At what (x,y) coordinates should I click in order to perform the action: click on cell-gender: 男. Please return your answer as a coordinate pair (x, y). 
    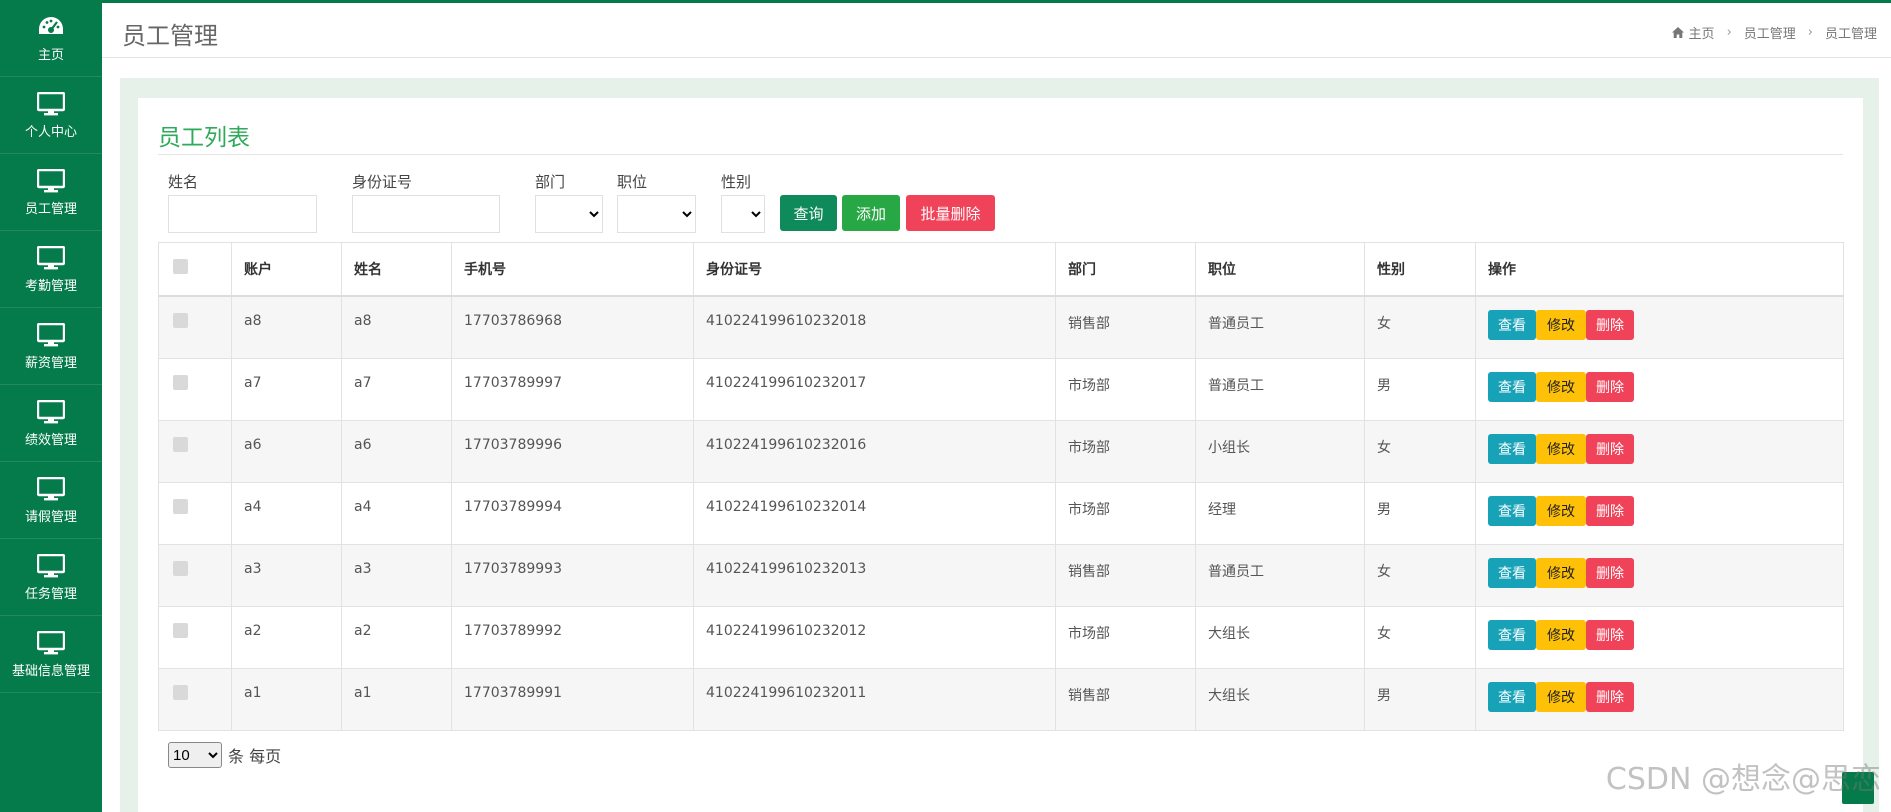
    Looking at the image, I should click on (1420, 699).